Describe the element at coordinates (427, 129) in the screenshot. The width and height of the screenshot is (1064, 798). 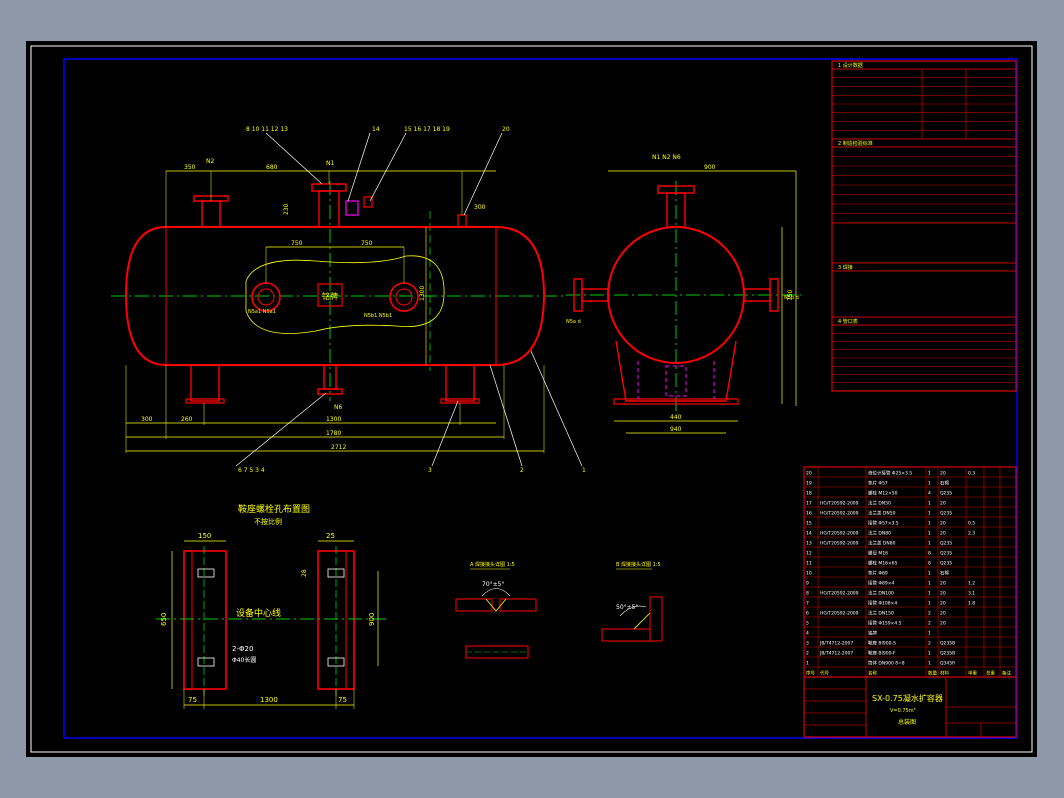
I see `callout-top-3: 15 16 17 18 19` at that location.